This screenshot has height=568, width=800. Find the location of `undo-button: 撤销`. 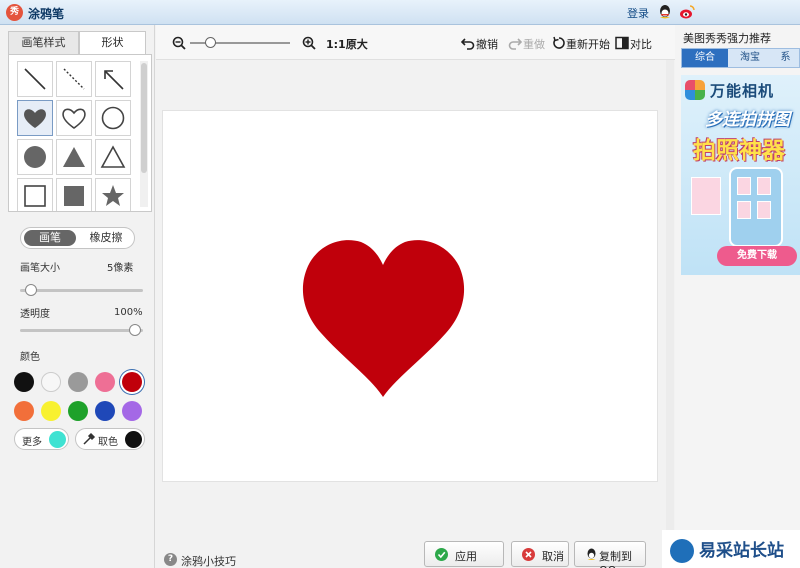

undo-button: 撤销 is located at coordinates (487, 44).